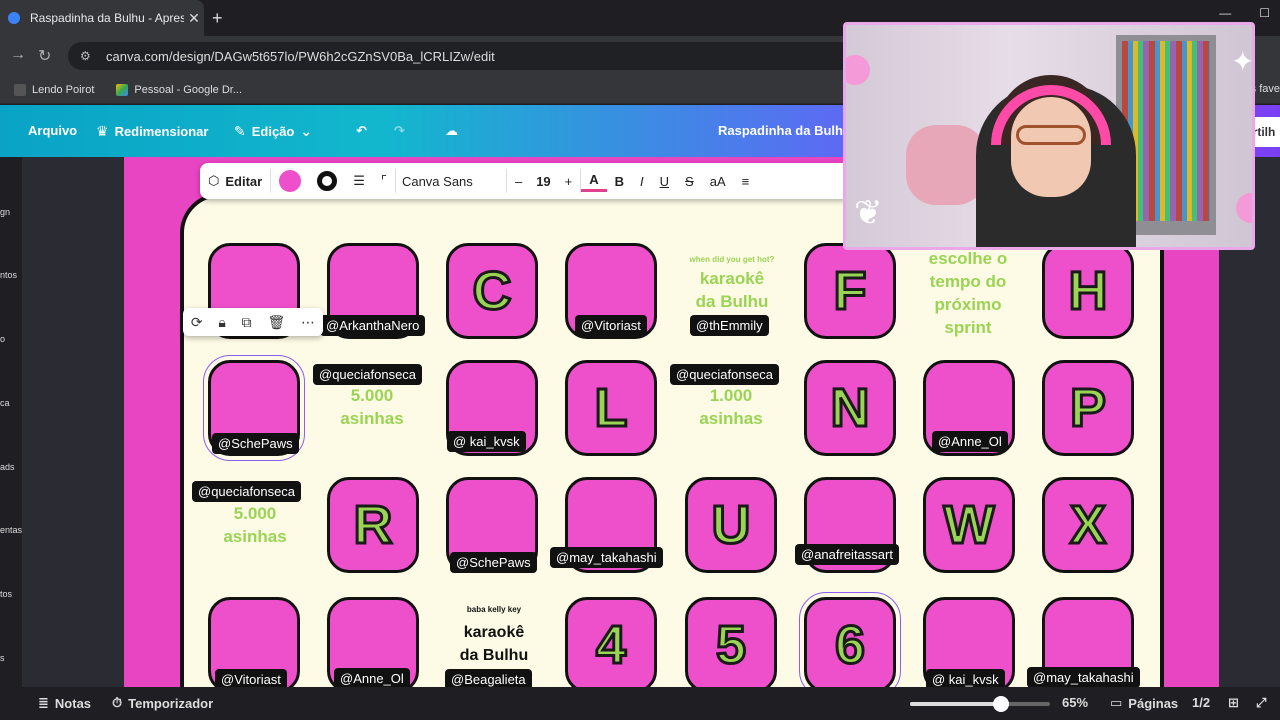  Describe the element at coordinates (1088, 291) in the screenshot. I see `scratch-cell: H` at that location.